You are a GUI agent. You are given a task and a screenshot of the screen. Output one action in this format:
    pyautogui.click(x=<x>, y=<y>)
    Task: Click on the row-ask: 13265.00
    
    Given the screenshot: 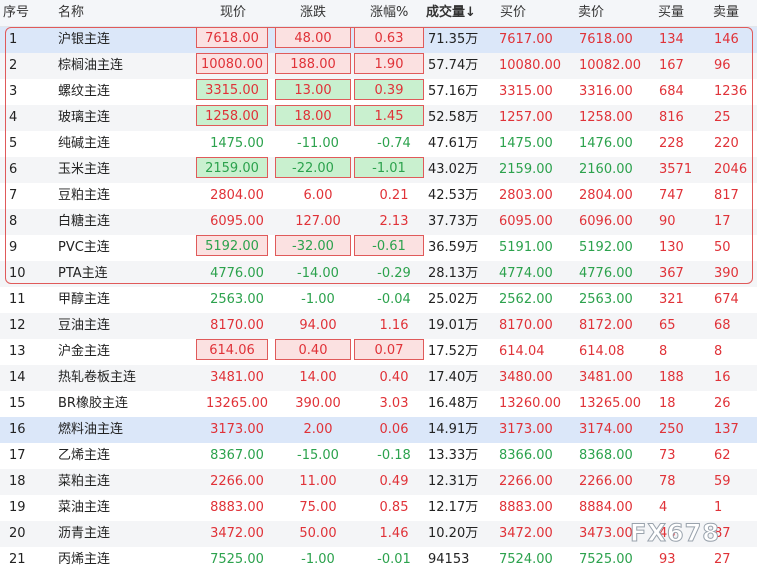 What is the action you would take?
    pyautogui.click(x=610, y=403)
    